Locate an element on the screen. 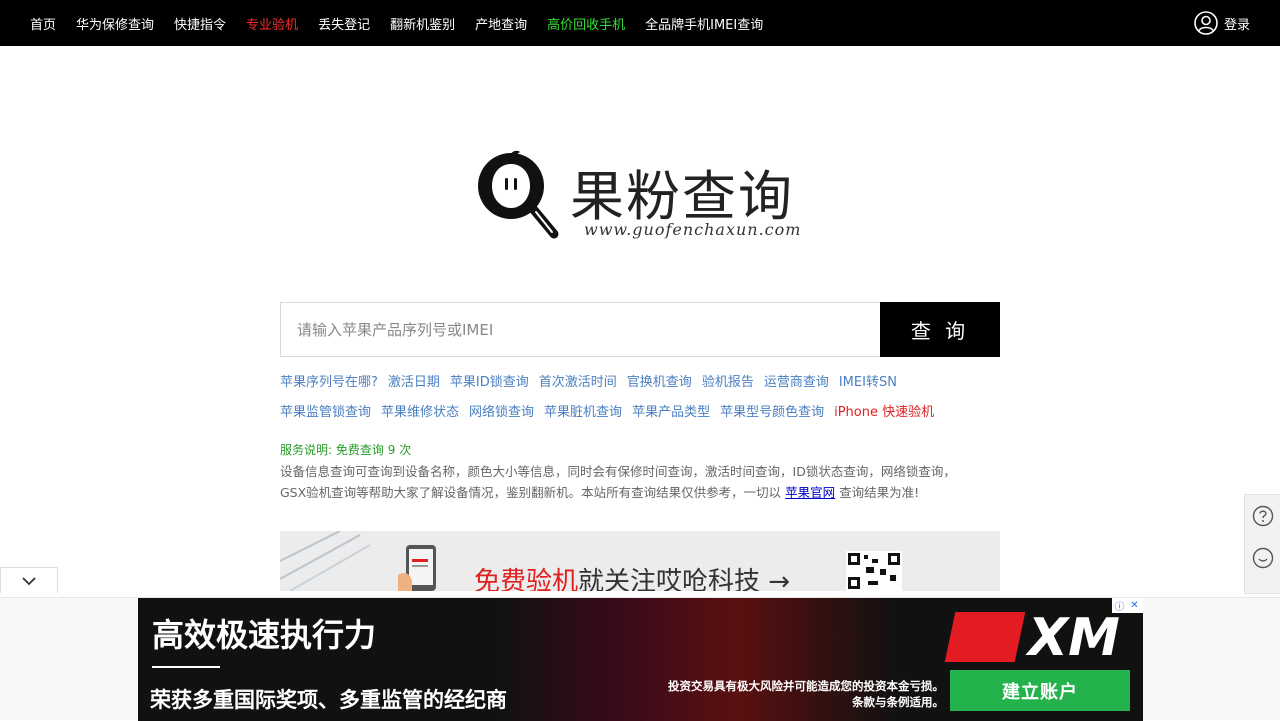  nav-item-3: 专业验机 is located at coordinates (272, 23).